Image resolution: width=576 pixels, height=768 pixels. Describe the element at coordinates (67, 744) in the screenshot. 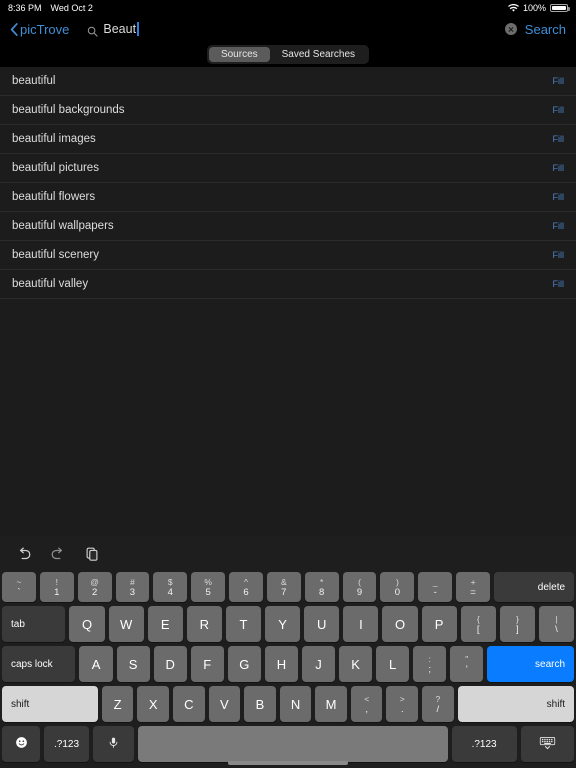

I see `key-numeric-left: .?123` at that location.